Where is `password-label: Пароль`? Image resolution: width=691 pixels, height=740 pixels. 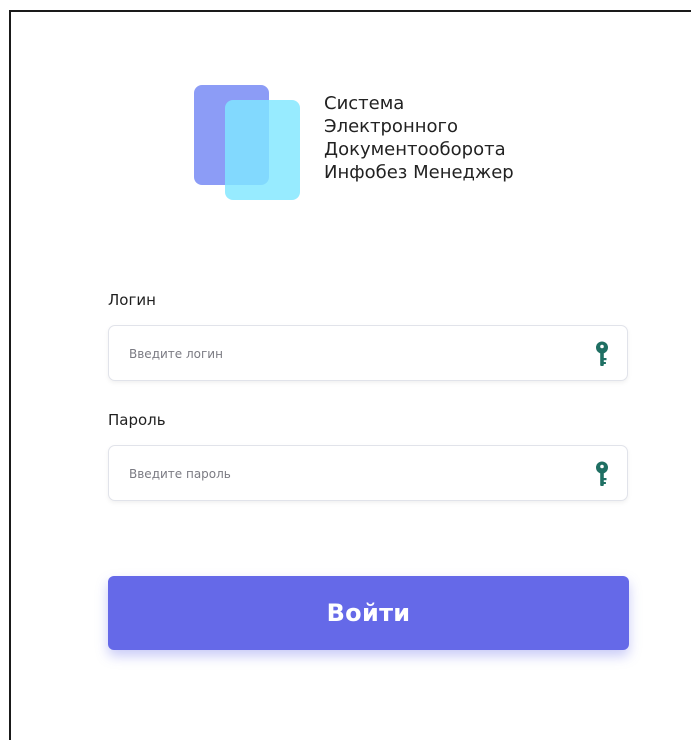
password-label: Пароль is located at coordinates (137, 420).